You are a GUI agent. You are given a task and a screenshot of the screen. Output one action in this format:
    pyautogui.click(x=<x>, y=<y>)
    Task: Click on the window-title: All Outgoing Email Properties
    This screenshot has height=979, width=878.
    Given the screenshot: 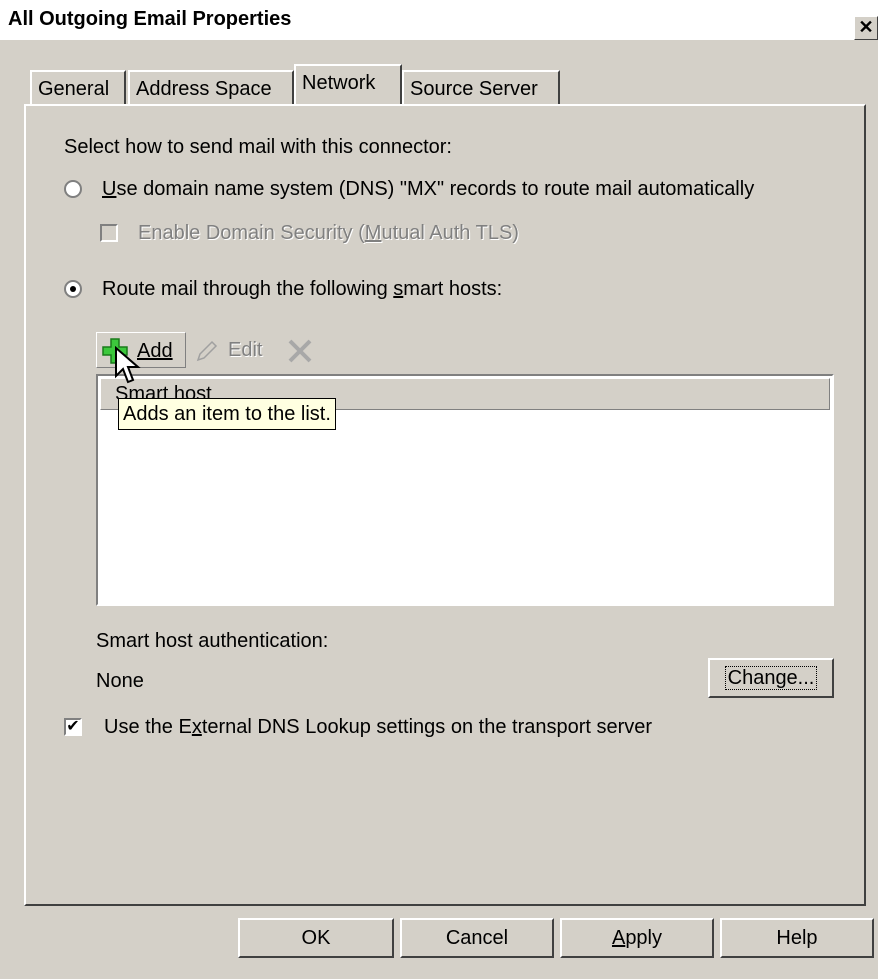 What is the action you would take?
    pyautogui.click(x=150, y=19)
    